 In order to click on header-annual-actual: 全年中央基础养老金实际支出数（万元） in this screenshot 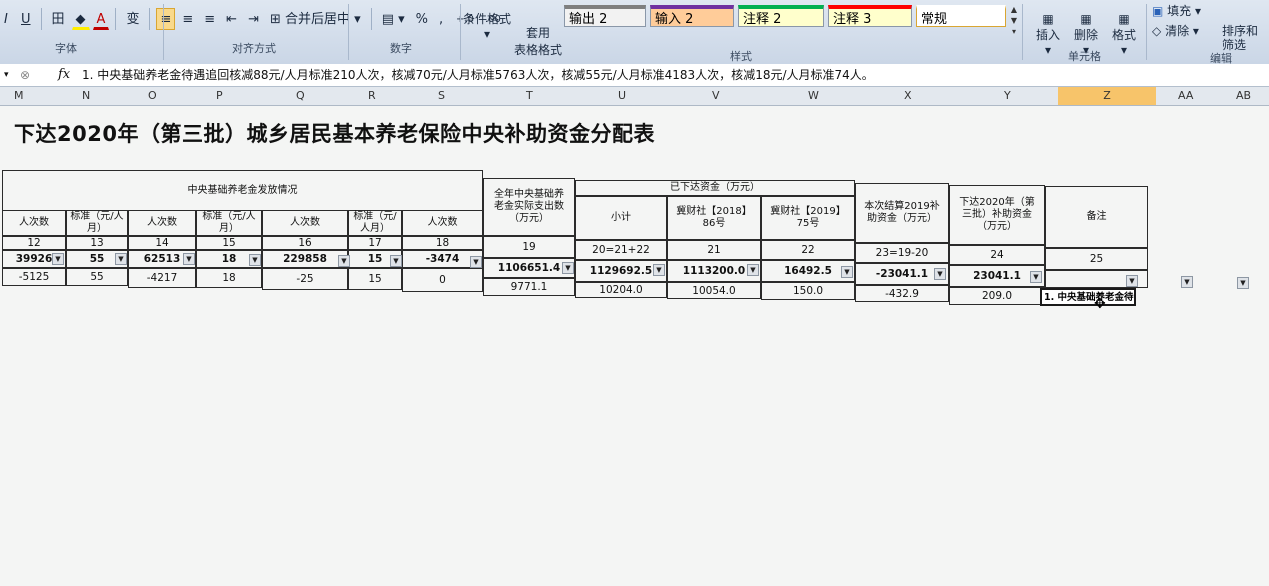, I will do `click(529, 207)`.